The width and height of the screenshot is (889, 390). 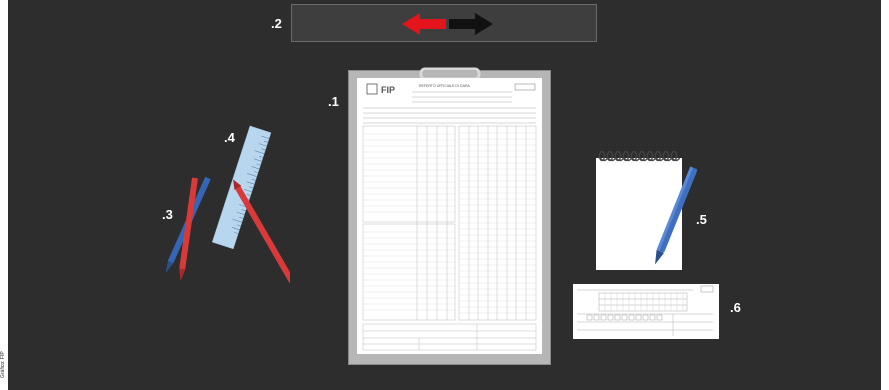 What do you see at coordinates (333, 101) in the screenshot?
I see `scoresheet-label: .1` at bounding box center [333, 101].